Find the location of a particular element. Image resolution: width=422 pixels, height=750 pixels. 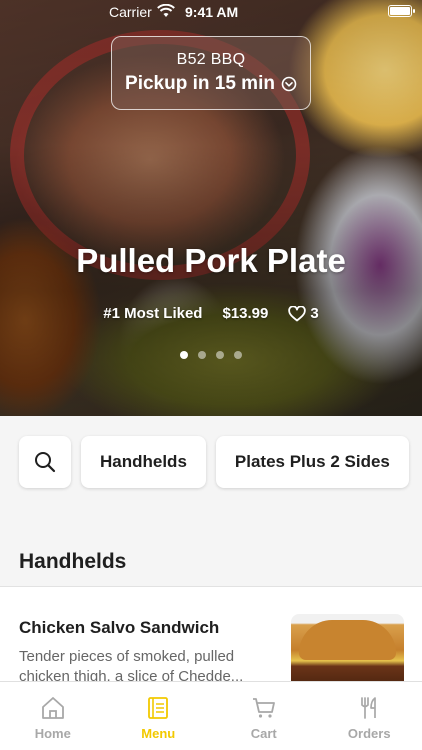

tab-cart: Cart is located at coordinates (264, 716).